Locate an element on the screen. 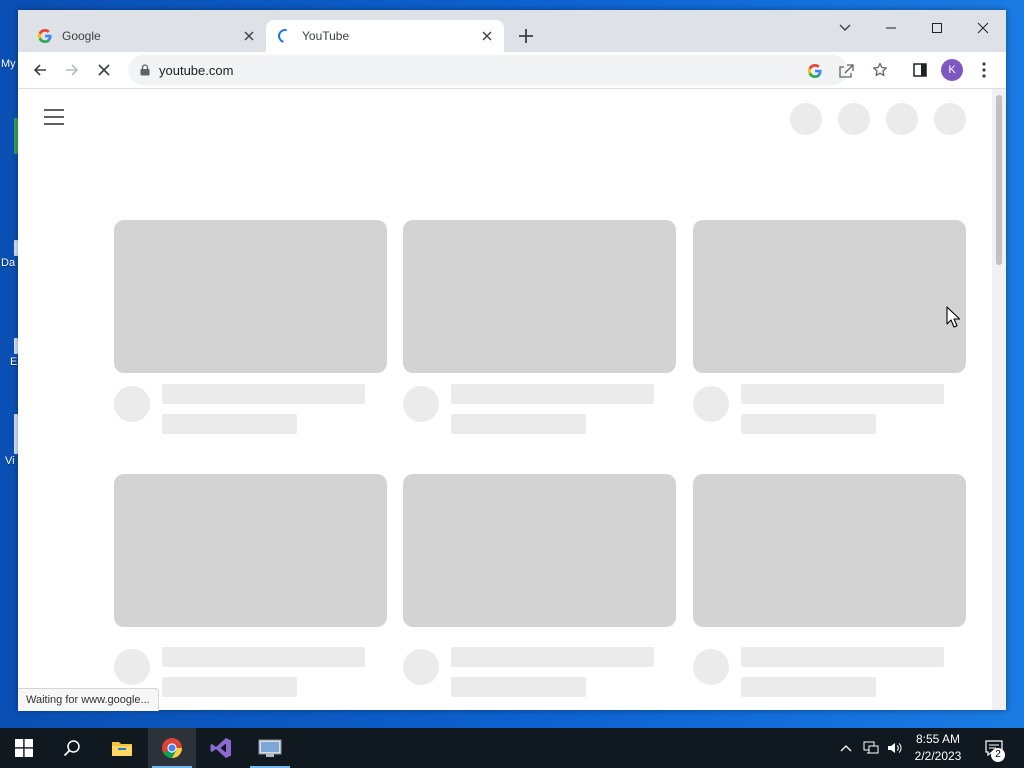 The width and height of the screenshot is (1024, 768). windows-logo-icon is located at coordinates (24, 748).